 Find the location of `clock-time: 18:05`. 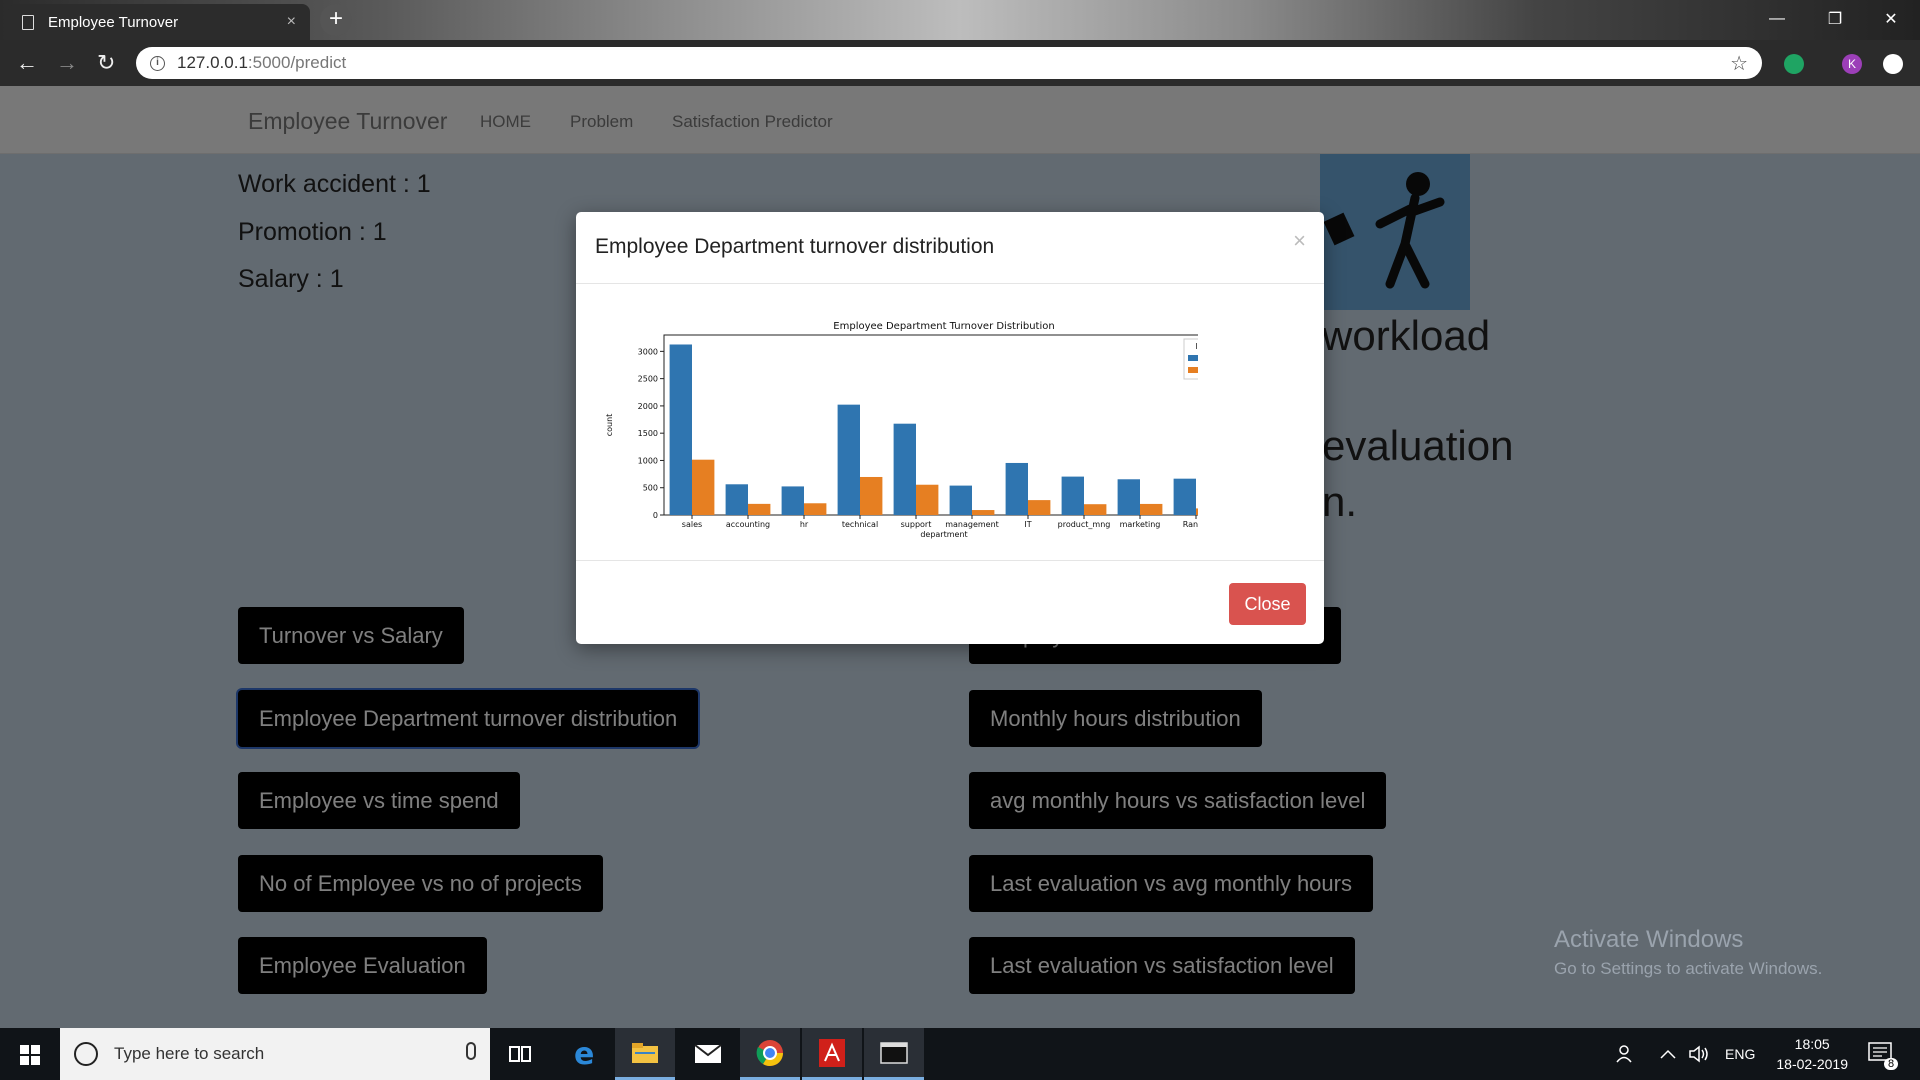

clock-time: 18:05 is located at coordinates (1812, 1044).